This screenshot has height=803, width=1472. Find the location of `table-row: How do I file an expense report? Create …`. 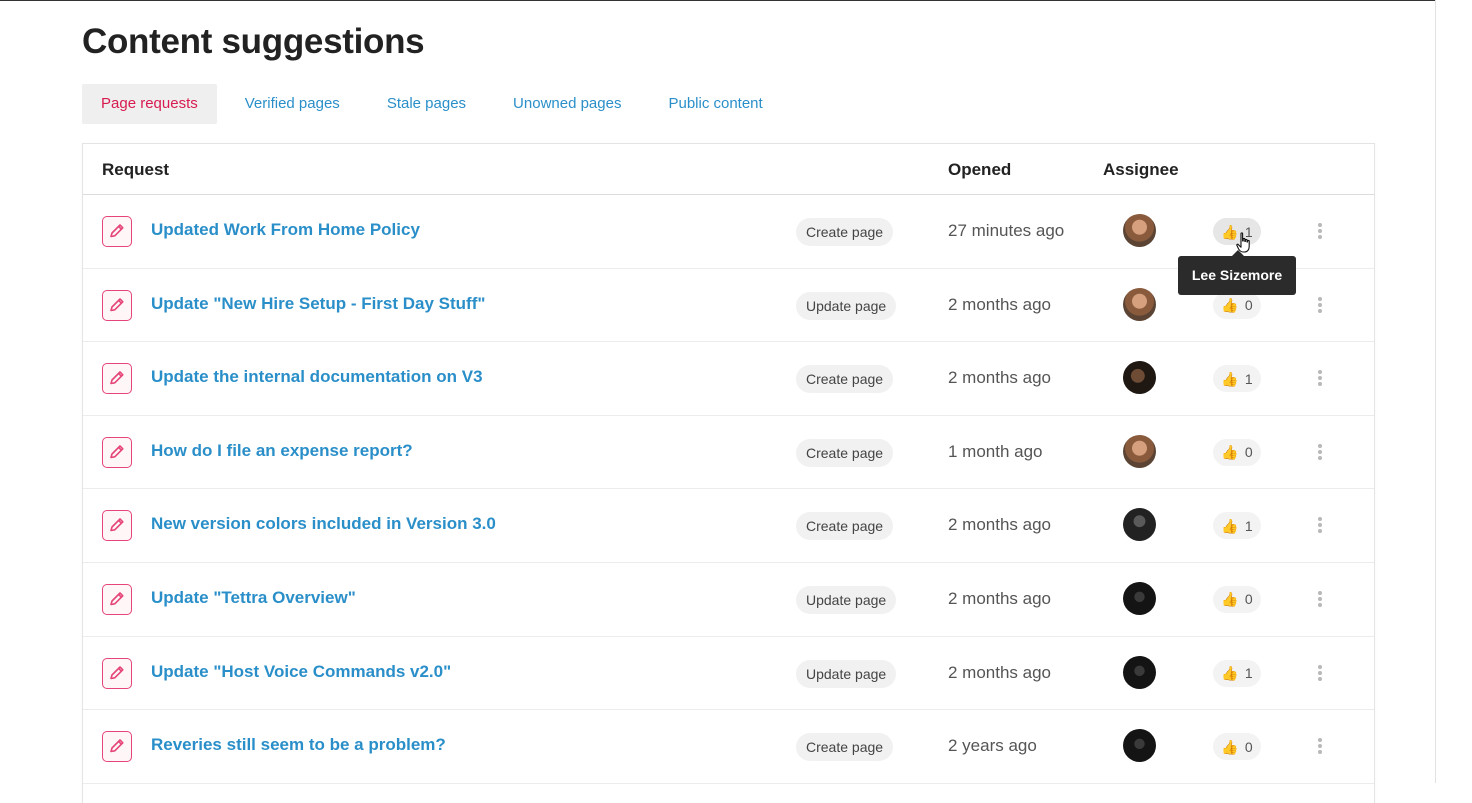

table-row: How do I file an expense report? Create … is located at coordinates (728, 453).